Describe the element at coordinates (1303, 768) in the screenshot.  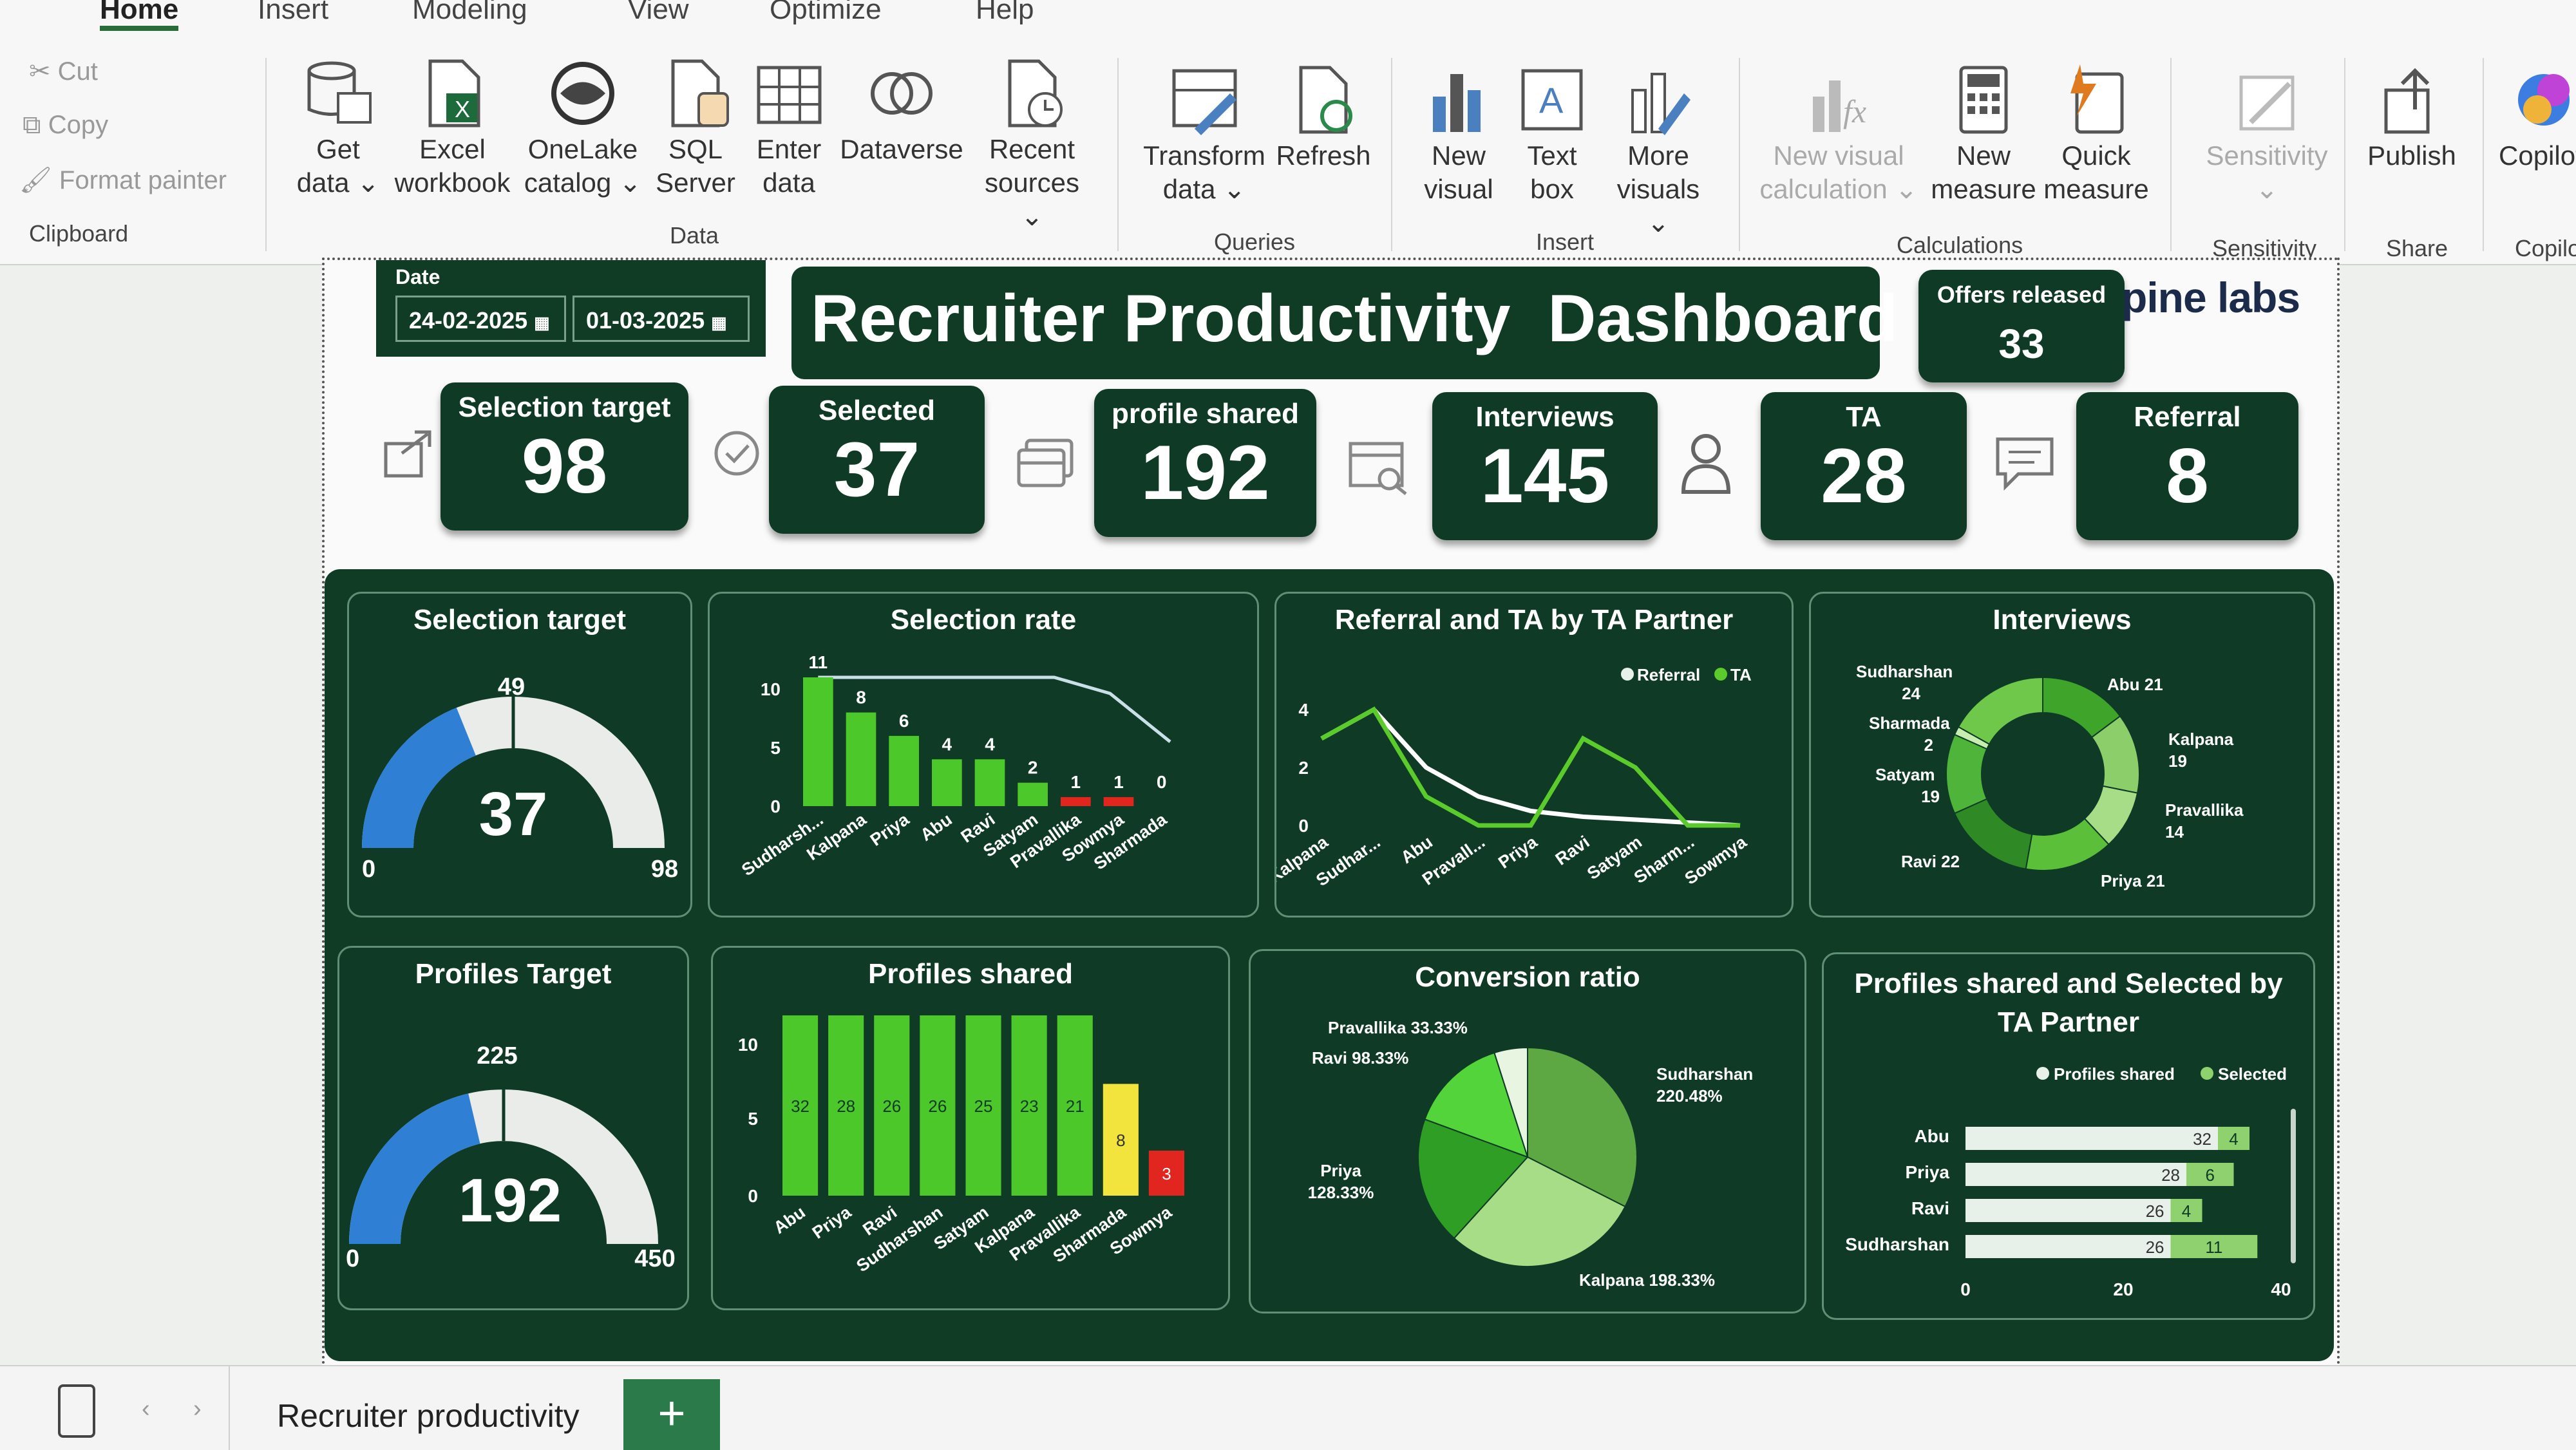
I see `y-tick-label: 2` at that location.